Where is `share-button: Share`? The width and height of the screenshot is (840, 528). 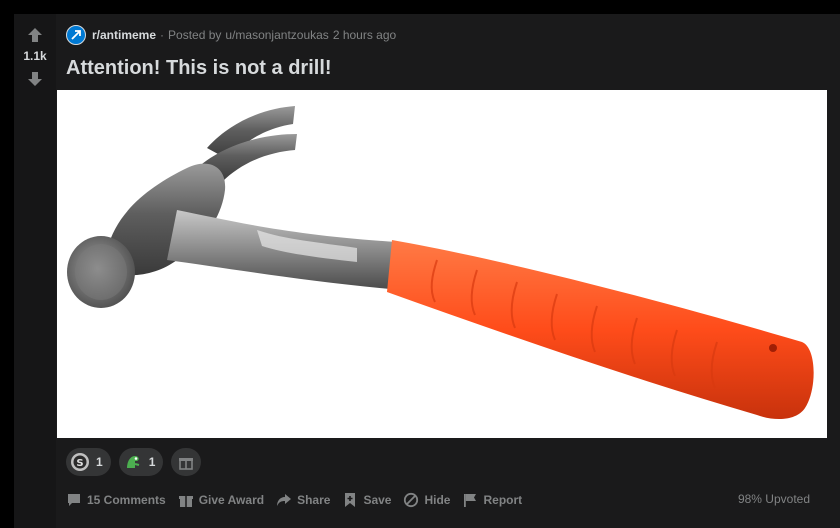 share-button: Share is located at coordinates (303, 500).